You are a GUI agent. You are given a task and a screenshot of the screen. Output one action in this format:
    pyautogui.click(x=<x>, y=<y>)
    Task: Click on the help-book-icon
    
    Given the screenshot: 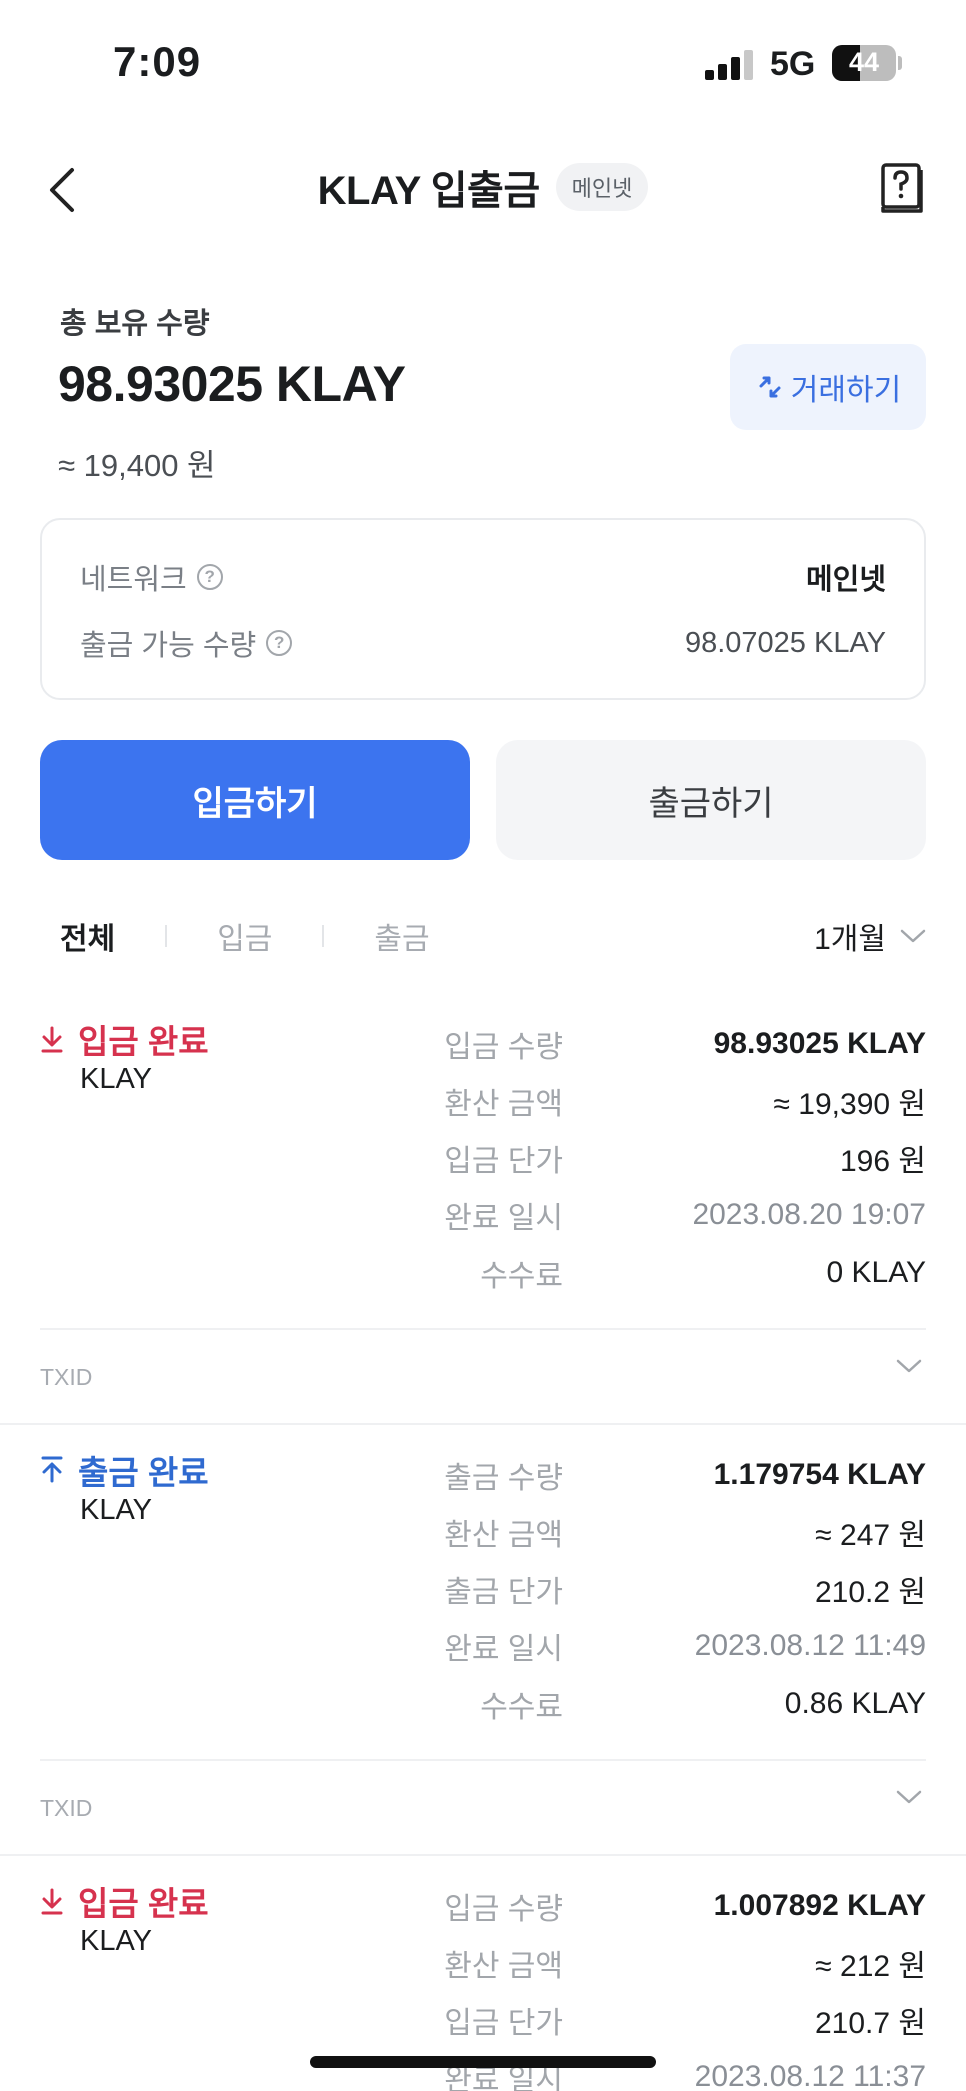 What is the action you would take?
    pyautogui.click(x=902, y=188)
    